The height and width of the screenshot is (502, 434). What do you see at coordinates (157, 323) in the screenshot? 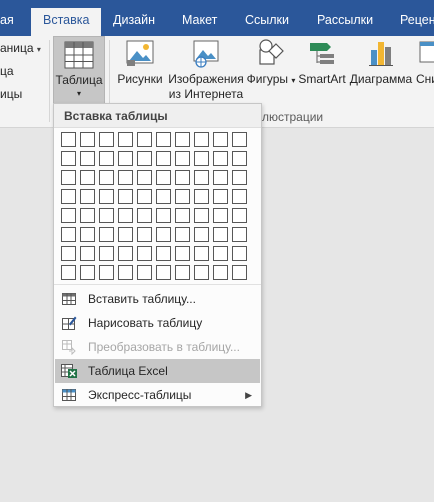
I see `draw-table-item: Нарисовать таблицу` at bounding box center [157, 323].